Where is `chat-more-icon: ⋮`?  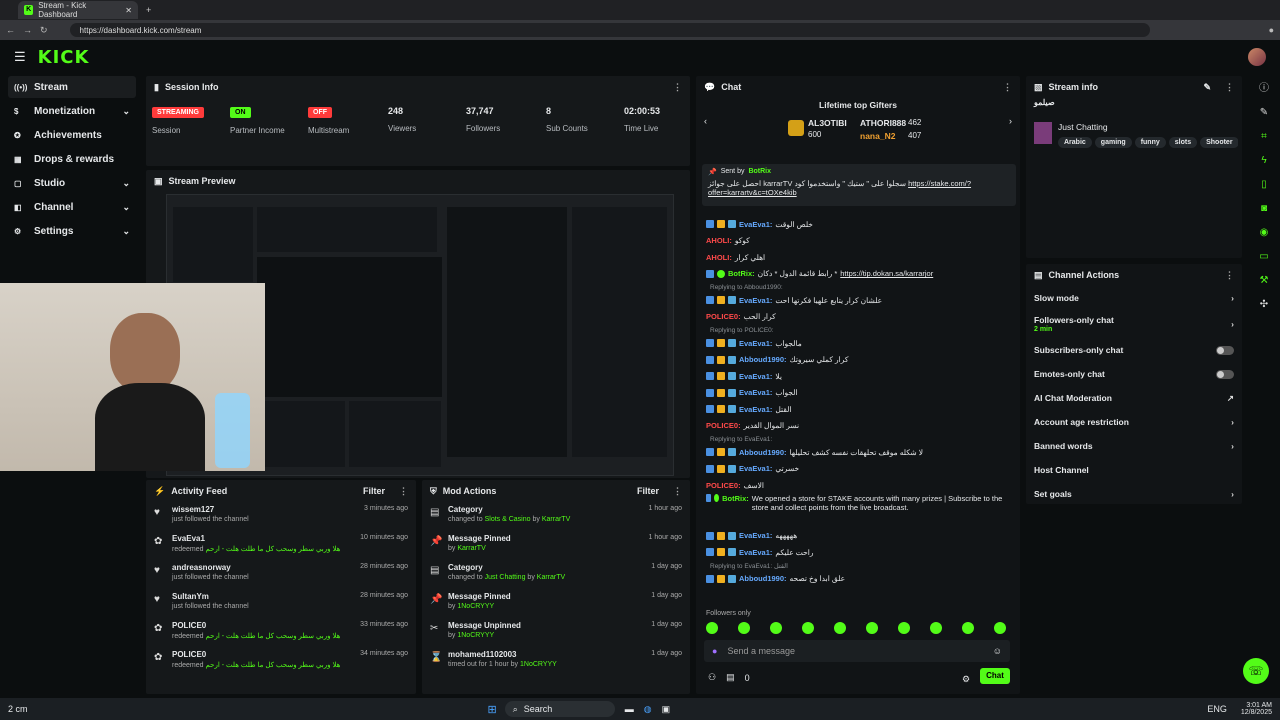 chat-more-icon: ⋮ is located at coordinates (1007, 87).